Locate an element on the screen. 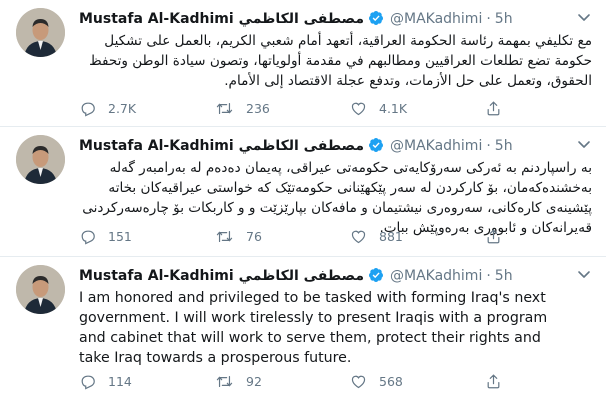 Image resolution: width=606 pixels, height=401 pixels. reply-count: 2.7K is located at coordinates (122, 108).